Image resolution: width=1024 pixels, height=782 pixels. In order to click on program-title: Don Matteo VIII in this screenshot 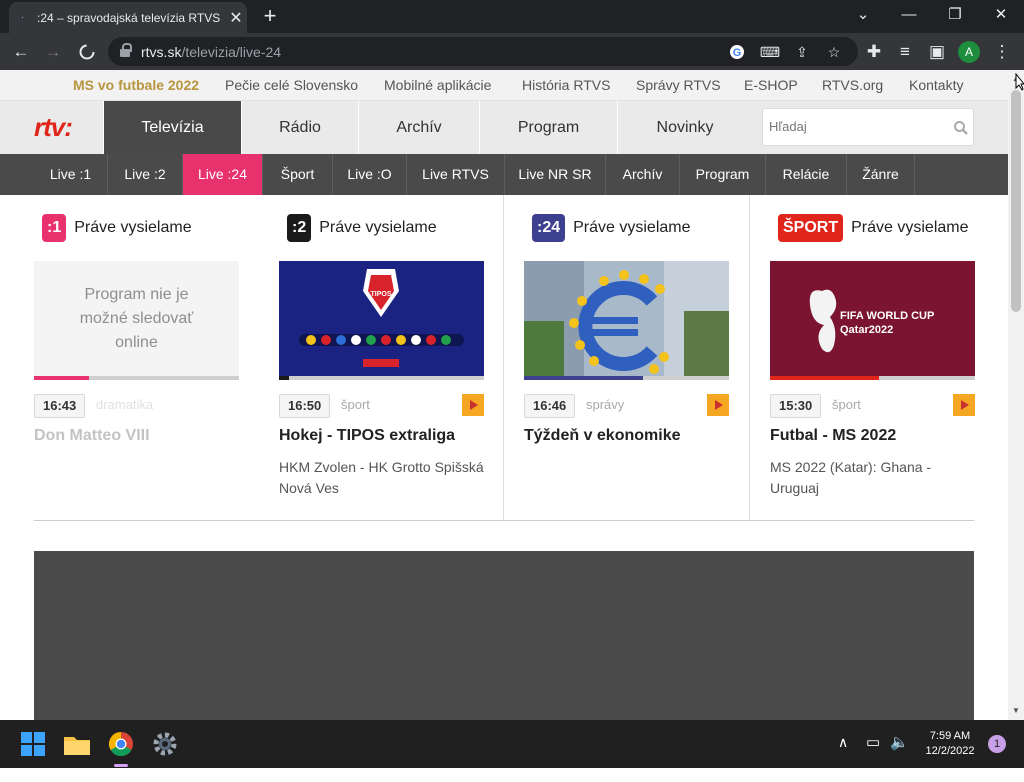, I will do `click(136, 436)`.